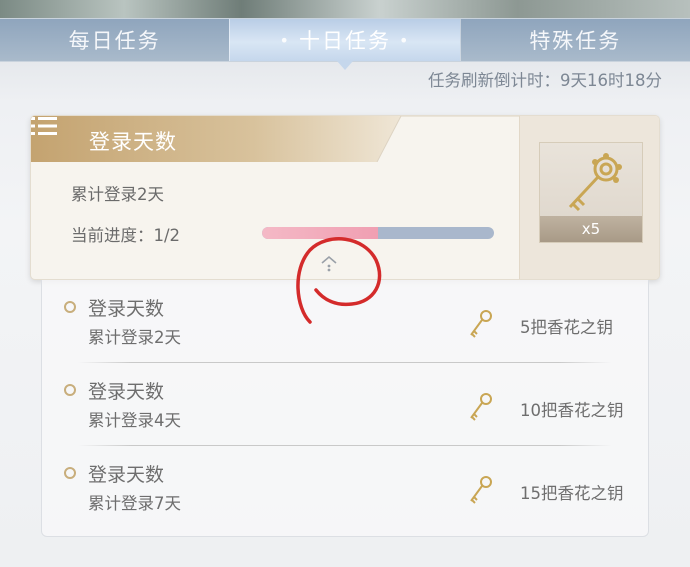 The width and height of the screenshot is (690, 567). I want to click on task-description: 累计登录2天, so click(117, 194).